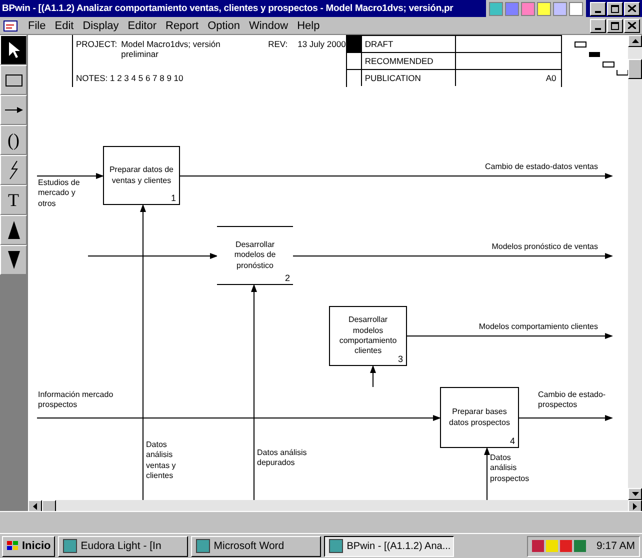  I want to click on activity-label: Preparar bases datos prospectos, so click(479, 417).